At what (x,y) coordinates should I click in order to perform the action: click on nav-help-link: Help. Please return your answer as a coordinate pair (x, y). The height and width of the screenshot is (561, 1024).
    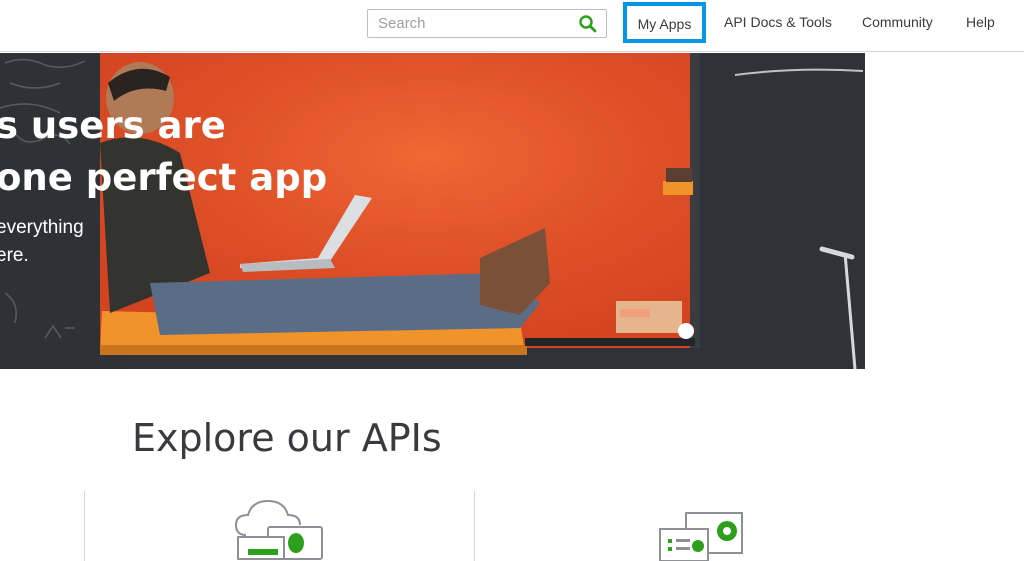
    Looking at the image, I should click on (980, 22).